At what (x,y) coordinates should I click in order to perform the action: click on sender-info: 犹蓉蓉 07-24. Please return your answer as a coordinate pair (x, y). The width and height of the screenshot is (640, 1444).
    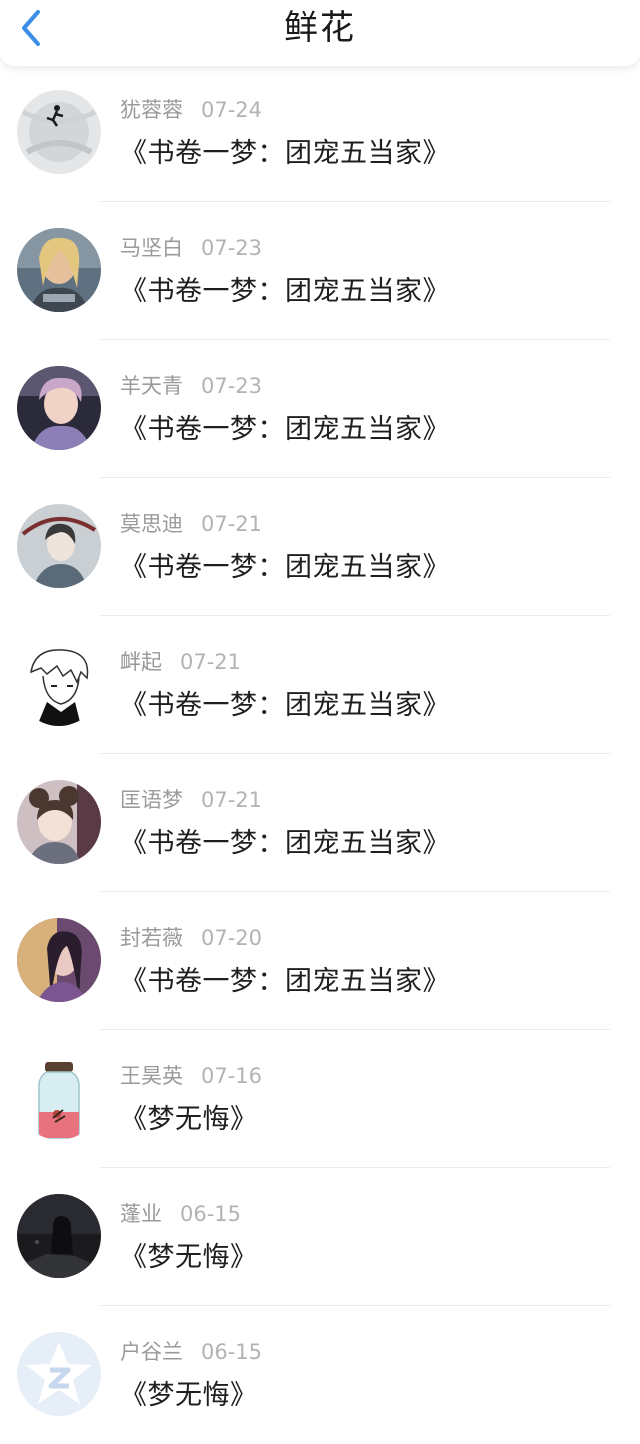
    Looking at the image, I should click on (191, 110).